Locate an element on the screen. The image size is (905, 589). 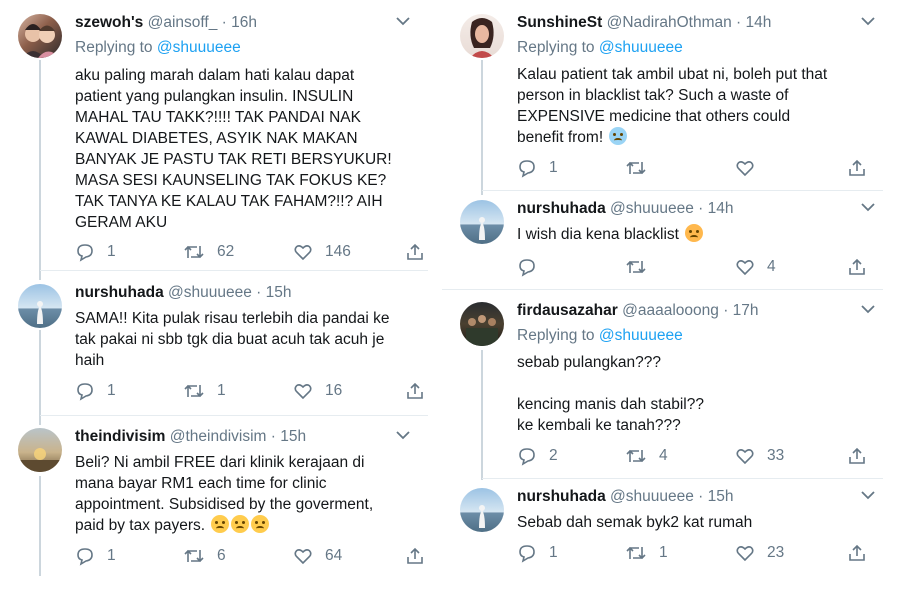
display-name: firdausazahar is located at coordinates (567, 310).